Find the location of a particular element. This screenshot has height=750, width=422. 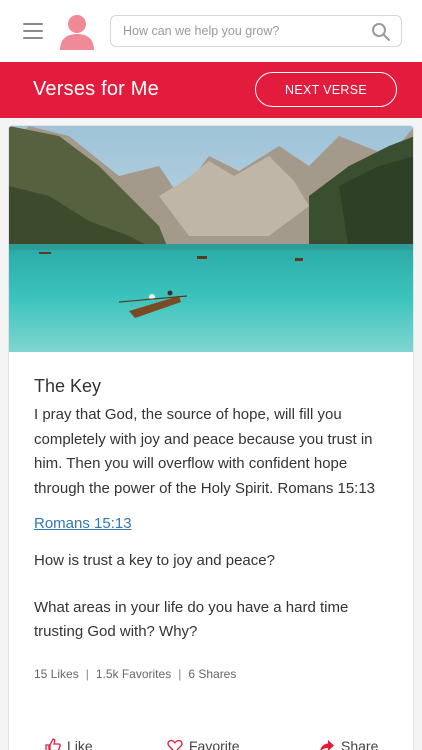

like-label: Like is located at coordinates (80, 744).